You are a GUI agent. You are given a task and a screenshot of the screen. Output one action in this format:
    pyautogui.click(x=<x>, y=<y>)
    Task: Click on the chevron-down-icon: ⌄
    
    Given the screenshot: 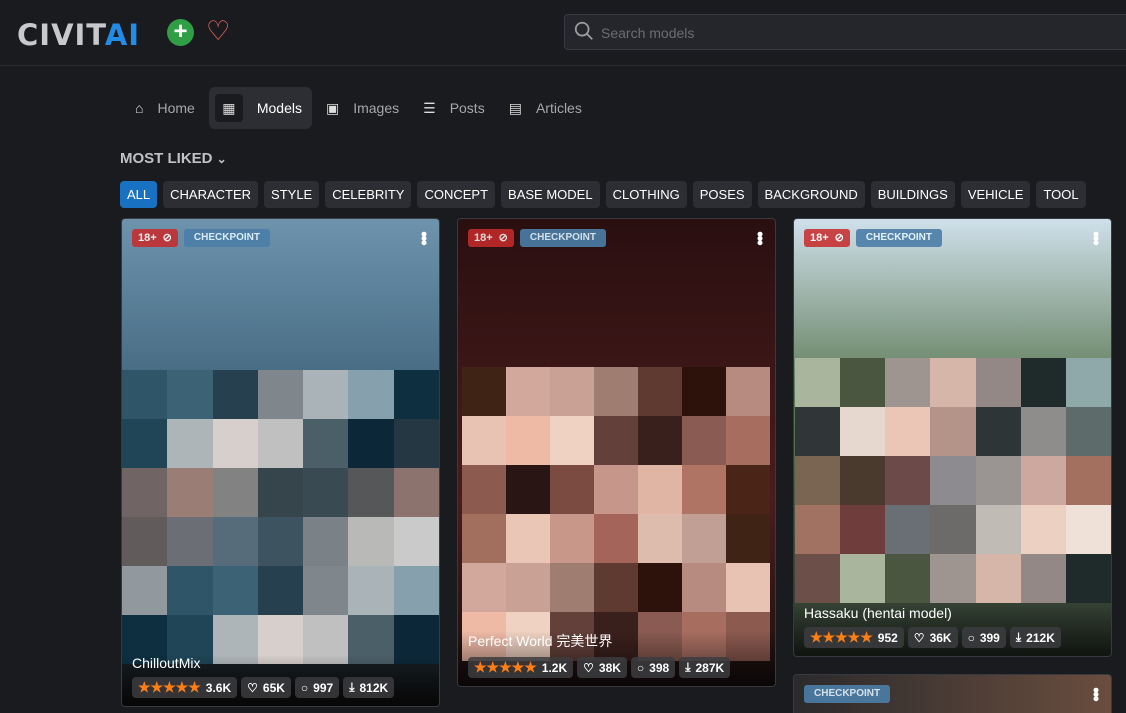 What is the action you would take?
    pyautogui.click(x=221, y=159)
    